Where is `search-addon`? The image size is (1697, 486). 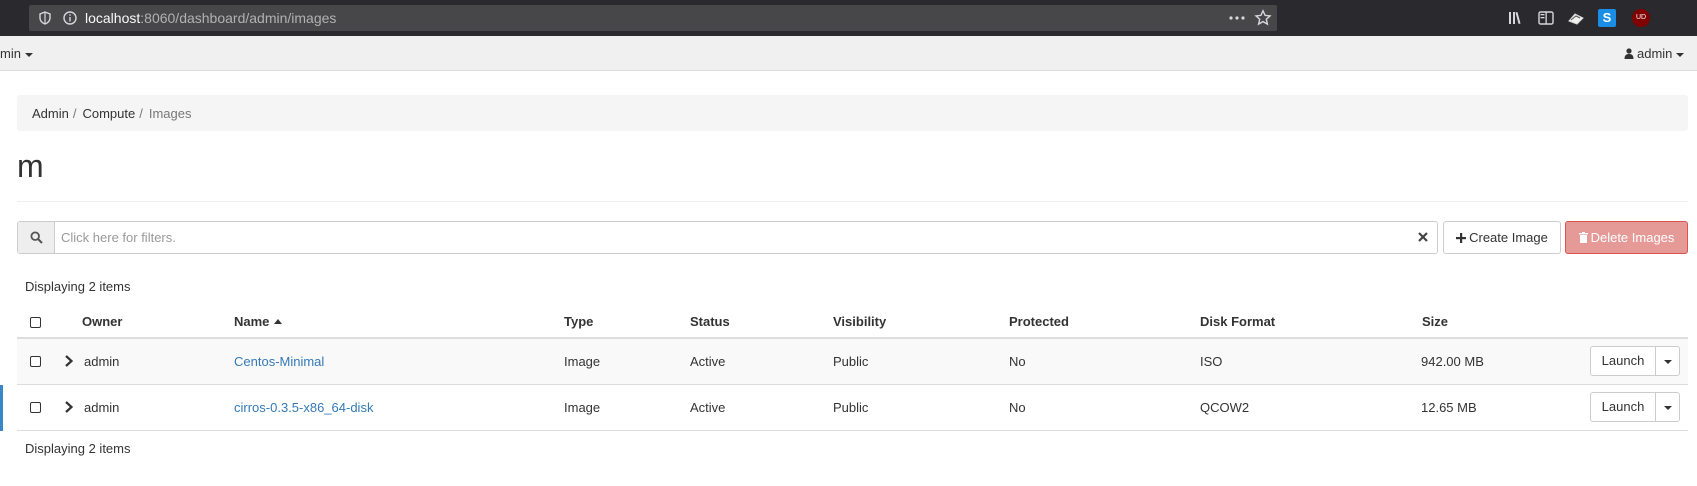
search-addon is located at coordinates (36, 237).